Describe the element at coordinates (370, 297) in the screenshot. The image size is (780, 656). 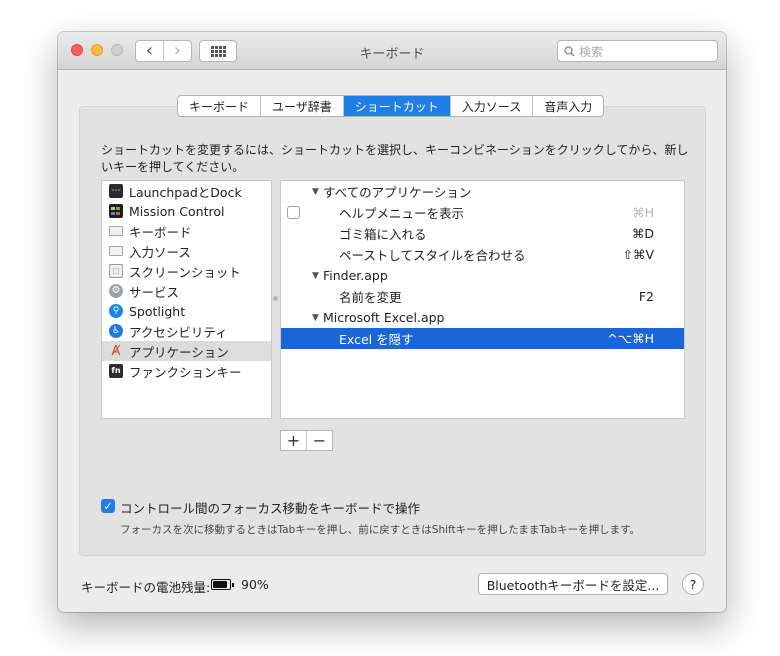
I see `shortcut-label: 名前を変更` at that location.